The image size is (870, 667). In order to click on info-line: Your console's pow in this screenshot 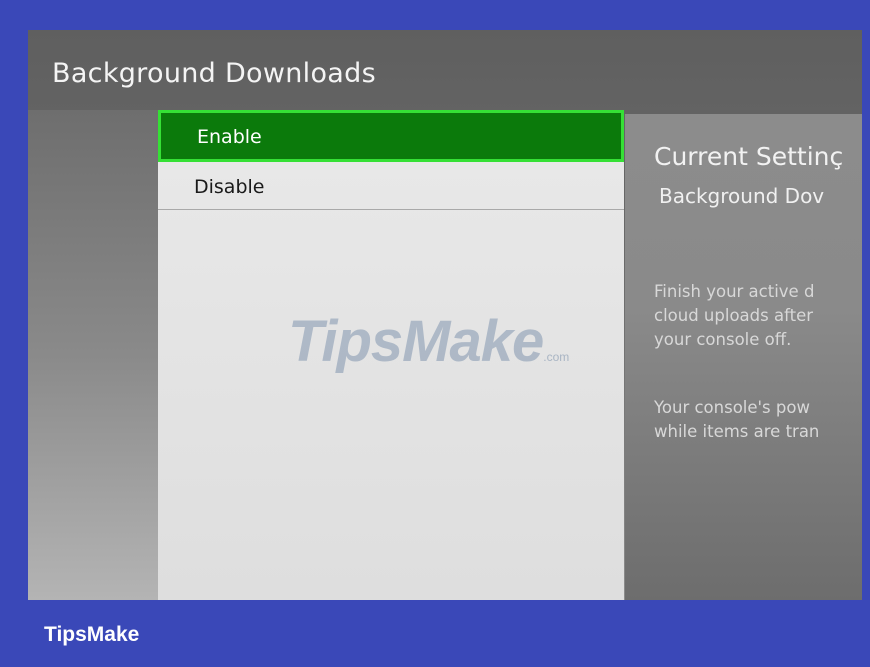, I will do `click(732, 407)`.